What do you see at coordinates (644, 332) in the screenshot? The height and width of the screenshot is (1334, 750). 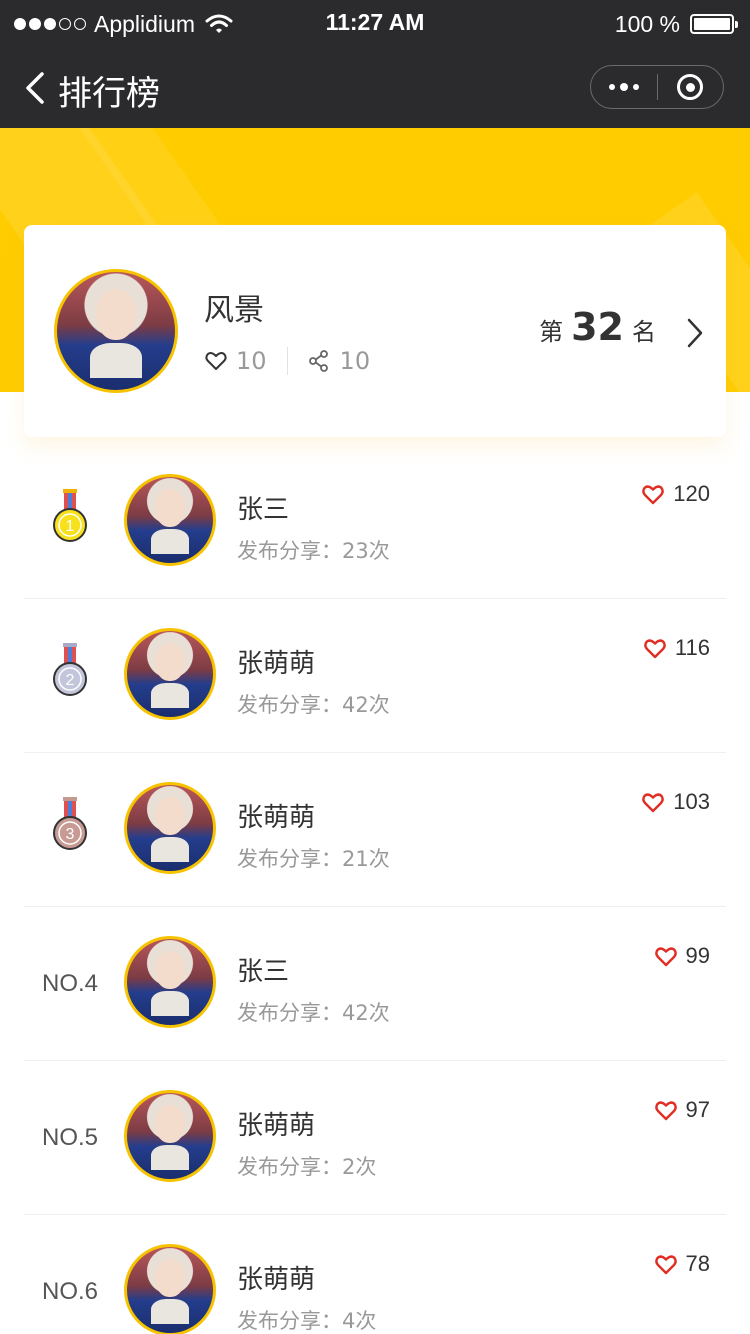 I see `rank-suffix: 名` at bounding box center [644, 332].